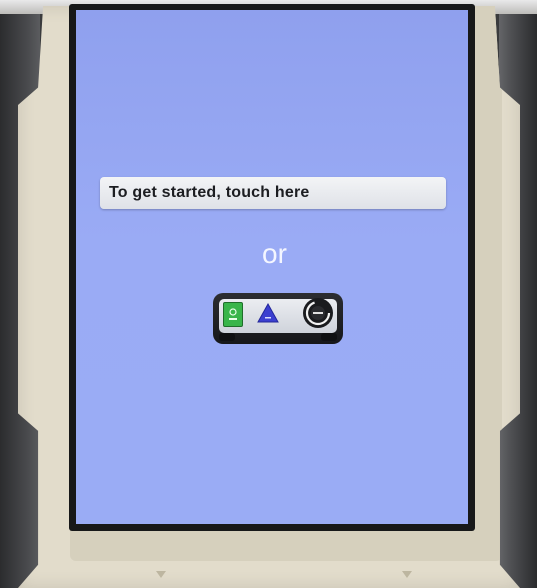 This screenshot has height=588, width=537. Describe the element at coordinates (227, 337) in the screenshot. I see `device-foot-left` at that location.